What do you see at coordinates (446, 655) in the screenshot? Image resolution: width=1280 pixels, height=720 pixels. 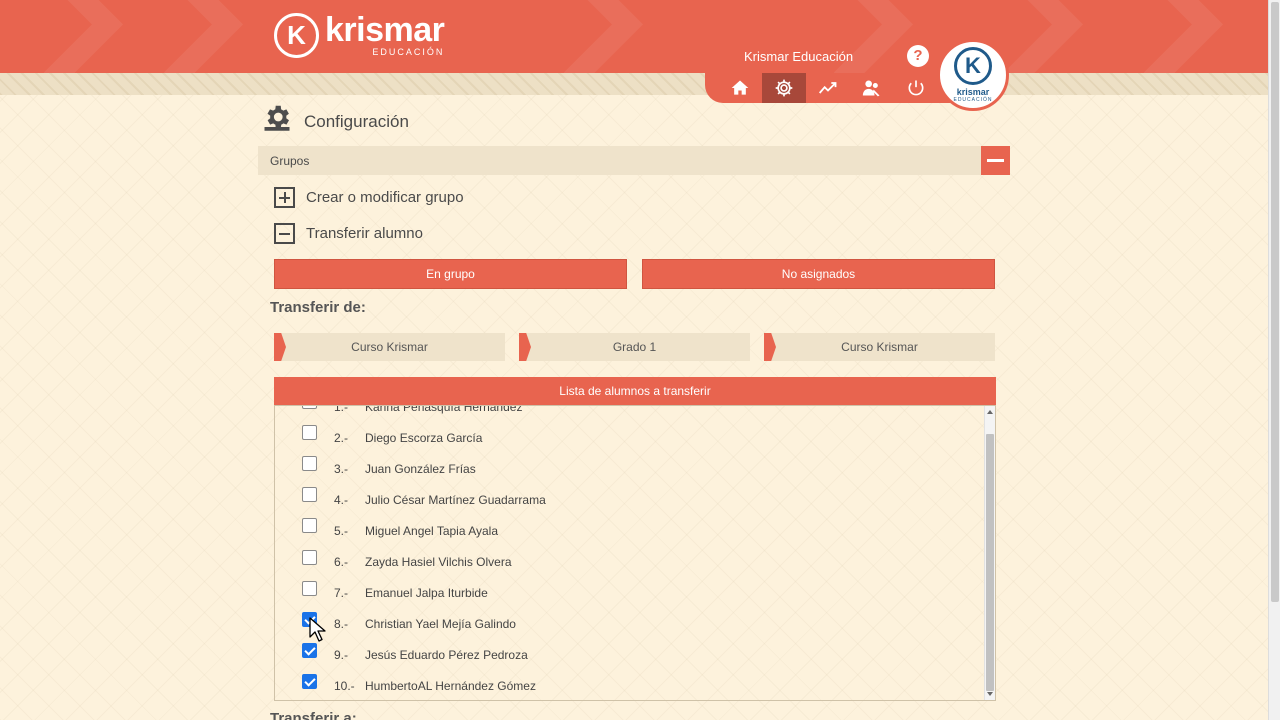 I see `student-name: Jesús Eduardo Pérez Pedroza` at bounding box center [446, 655].